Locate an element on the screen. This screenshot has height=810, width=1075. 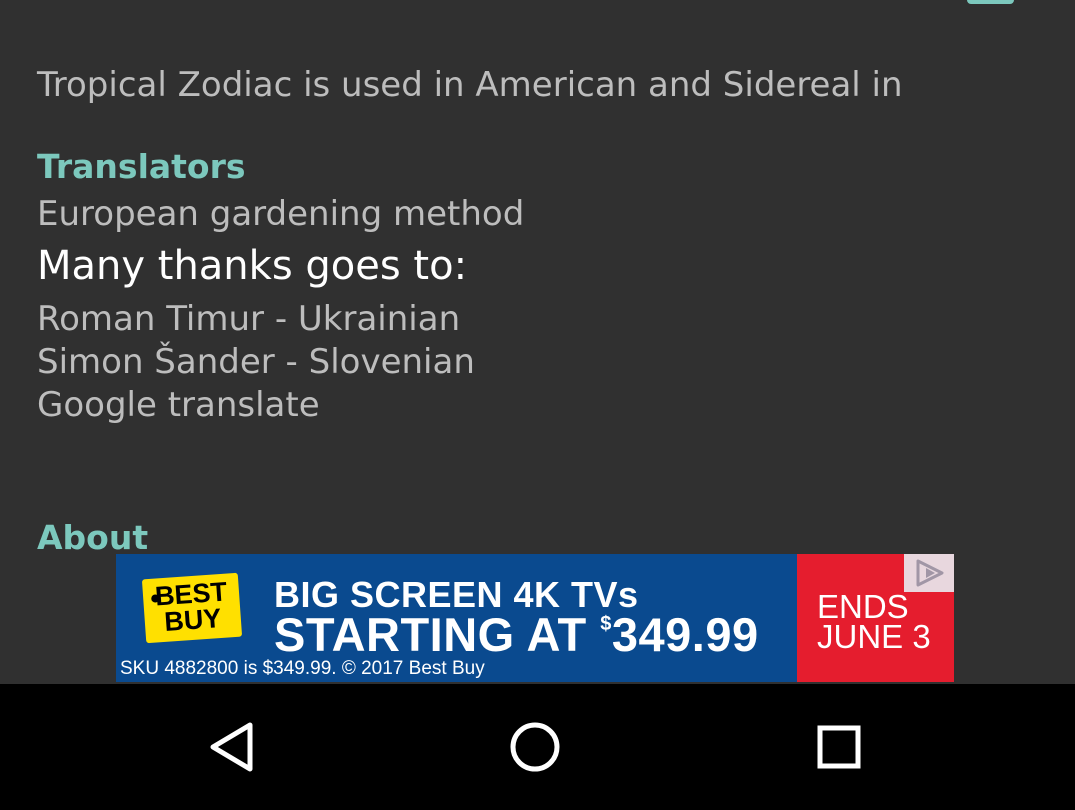
back-button is located at coordinates (233, 747).